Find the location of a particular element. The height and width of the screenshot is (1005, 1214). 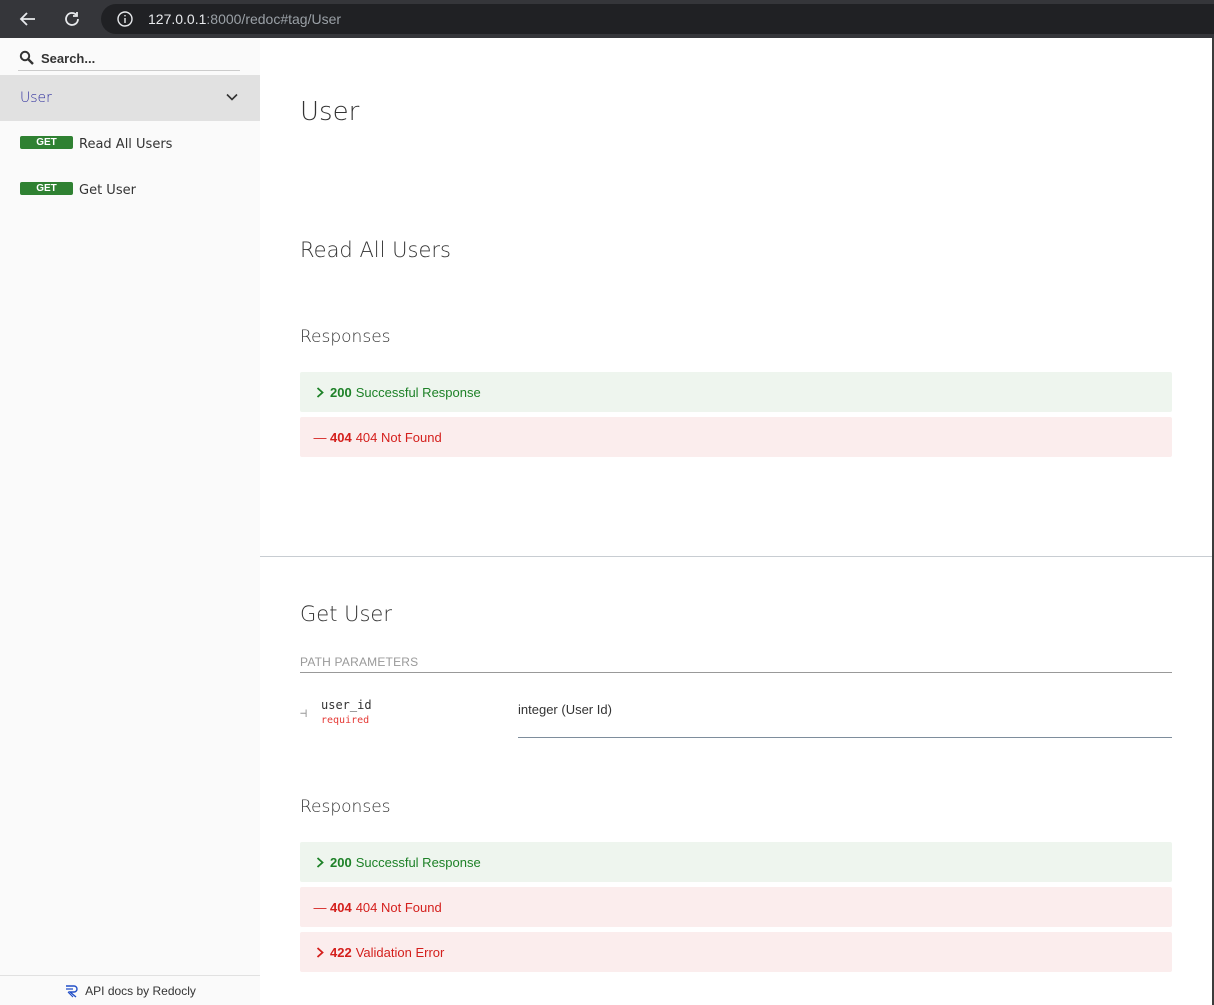

response-code: 422 is located at coordinates (341, 952).